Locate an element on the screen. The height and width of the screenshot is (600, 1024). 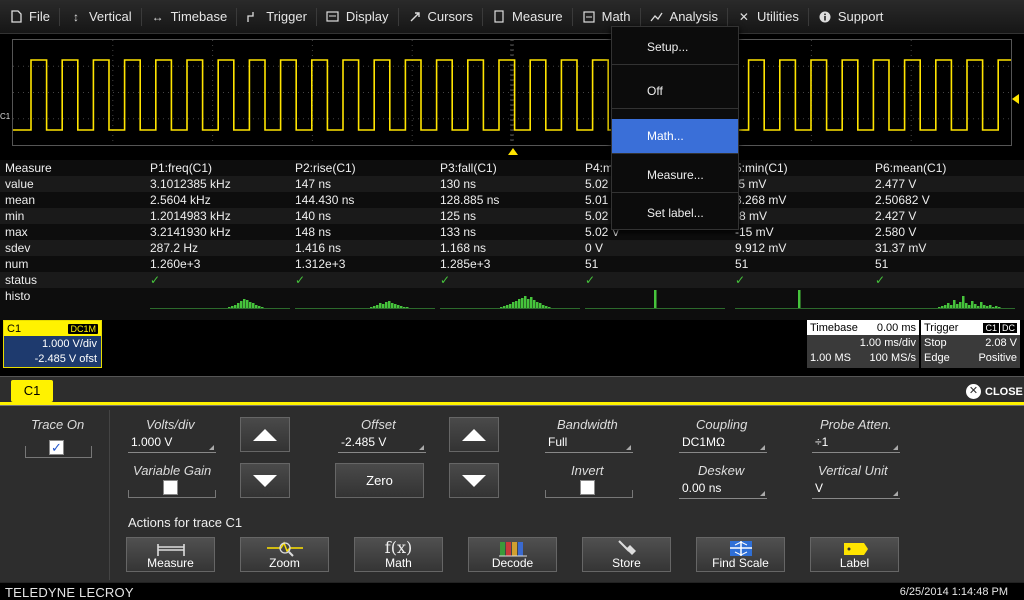
menu-file: File is located at coordinates (29, 17).